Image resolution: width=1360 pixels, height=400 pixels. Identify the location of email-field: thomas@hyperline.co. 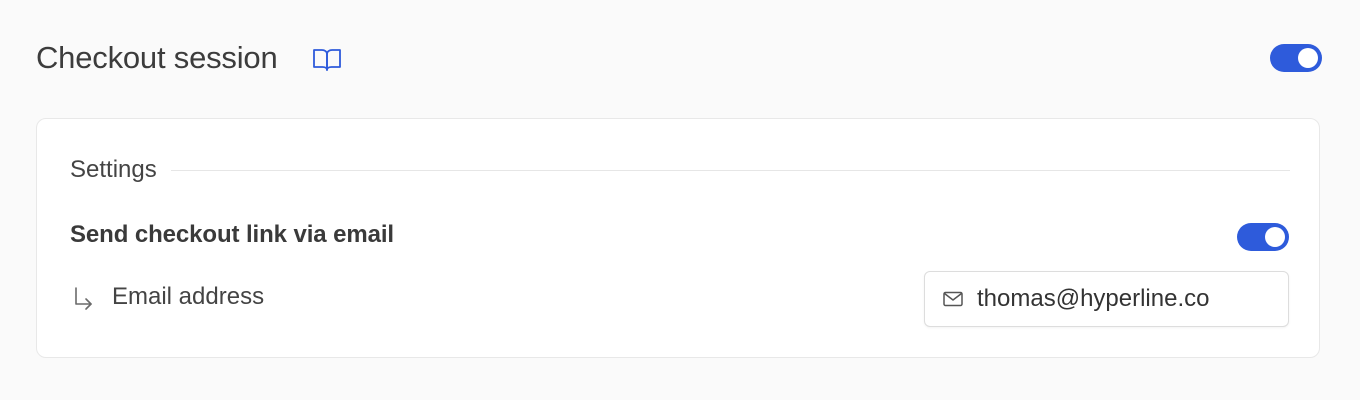
(1106, 299).